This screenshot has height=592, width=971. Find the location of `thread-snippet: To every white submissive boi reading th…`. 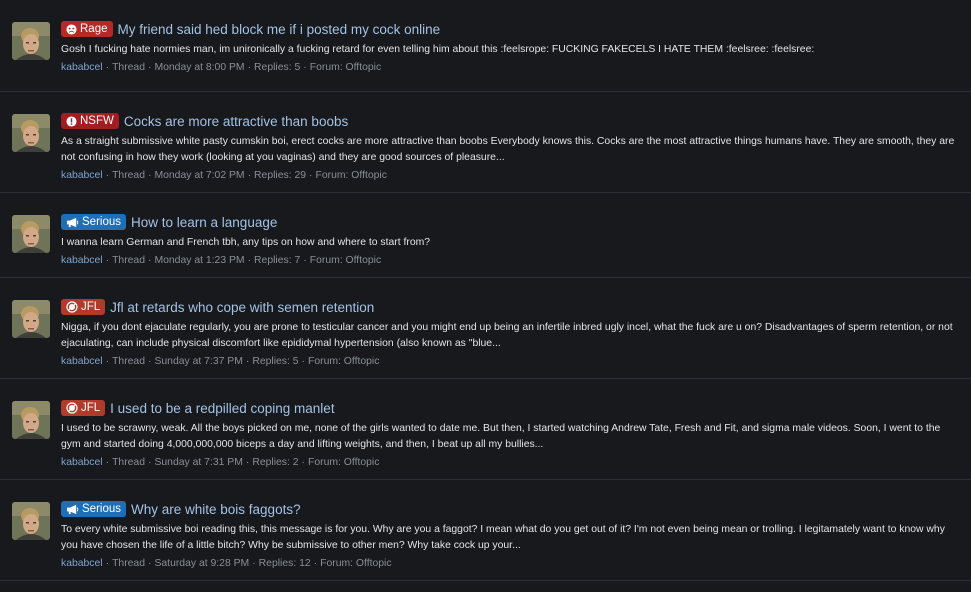

thread-snippet: To every white submissive boi reading th… is located at coordinates (503, 537).